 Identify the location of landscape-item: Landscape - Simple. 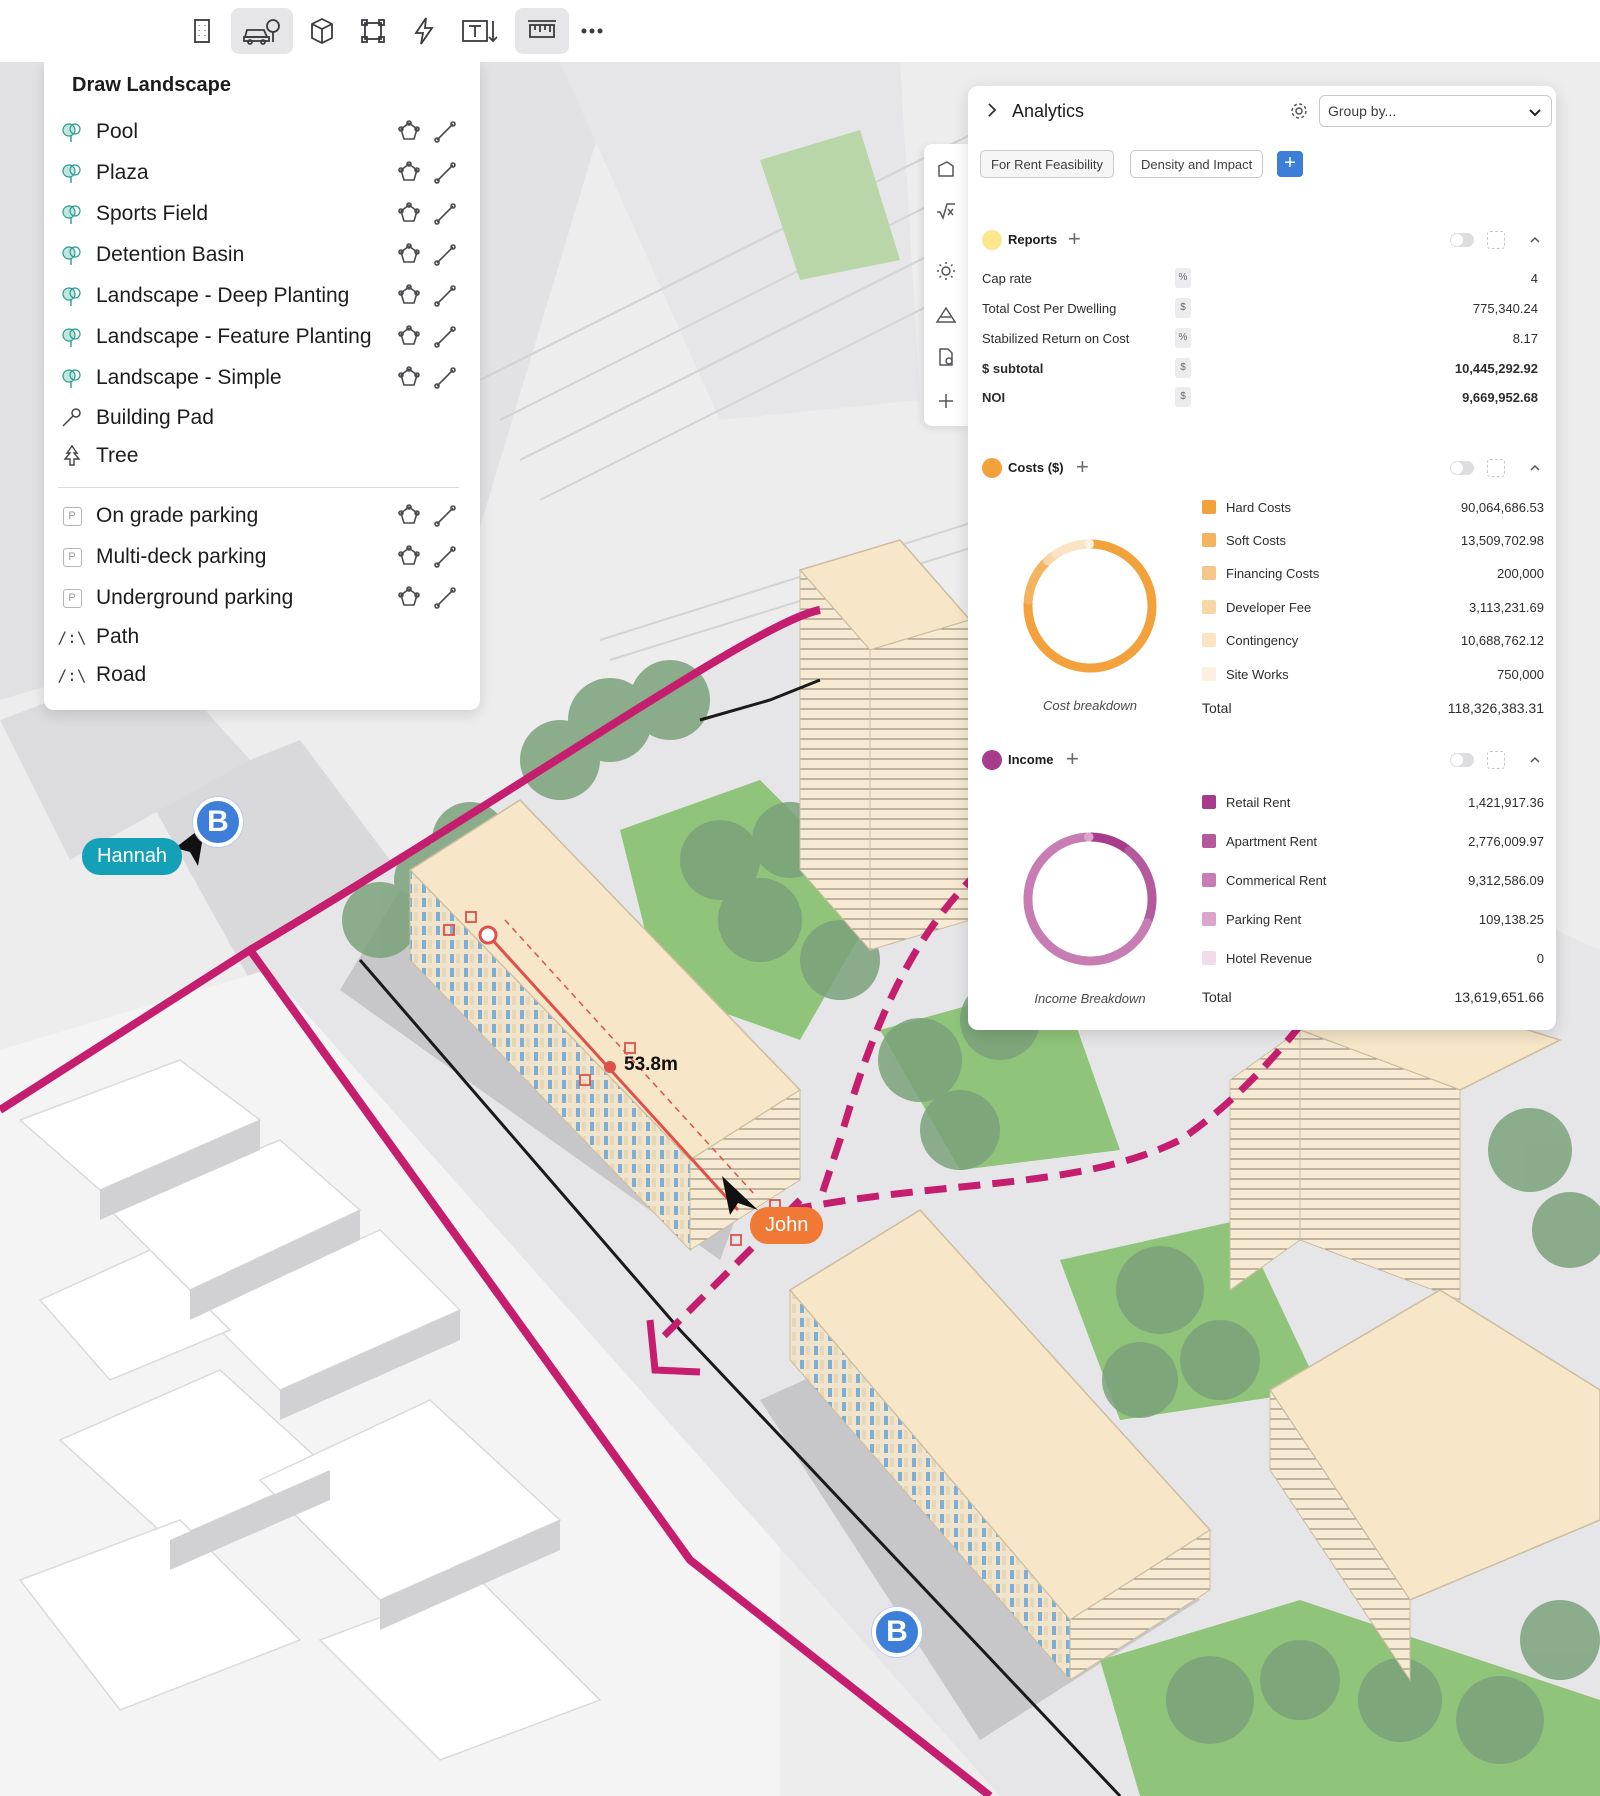
(262, 378).